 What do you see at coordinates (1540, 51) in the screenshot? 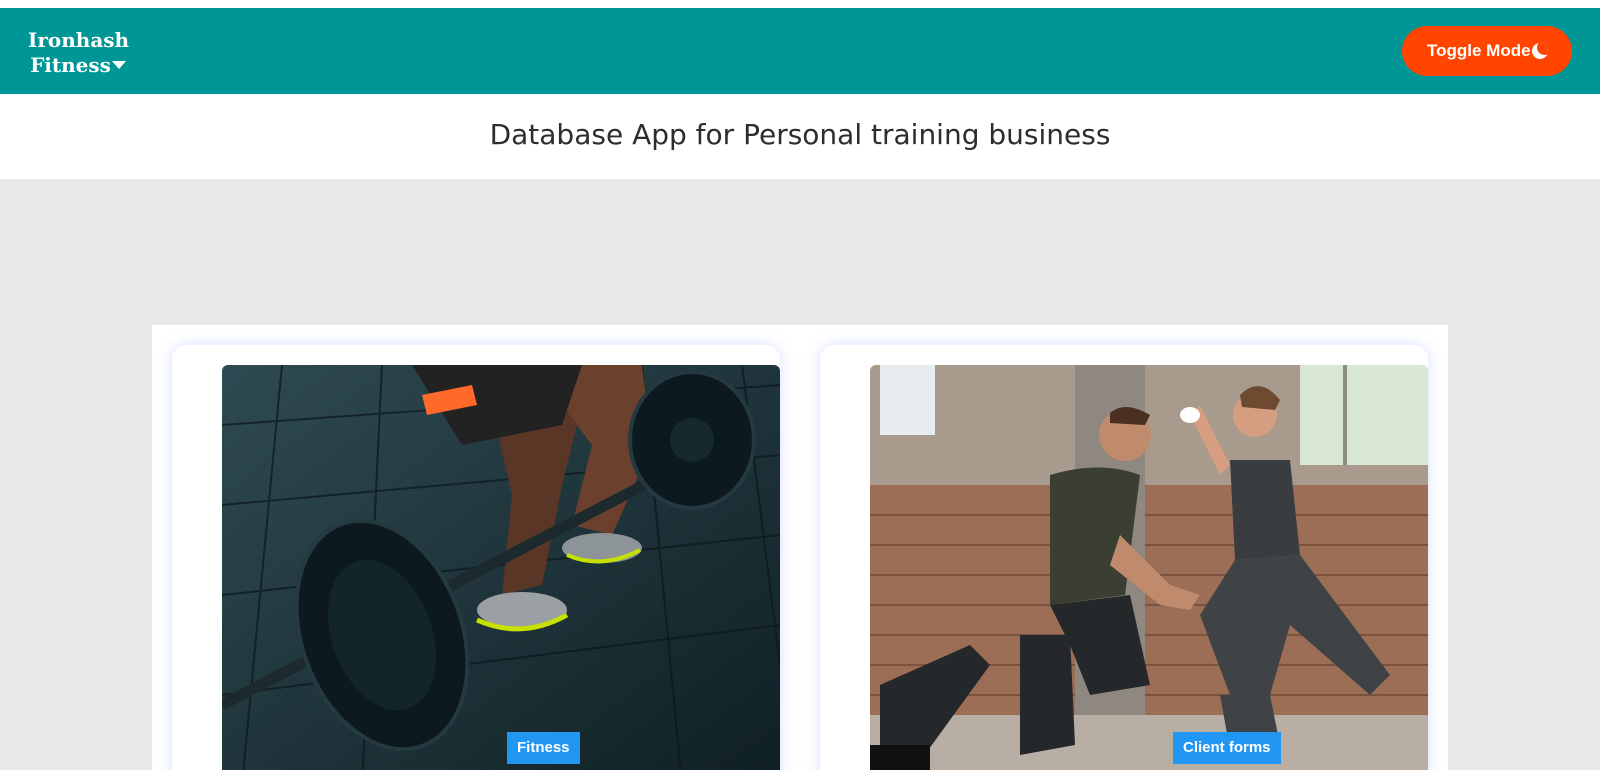
I see `moon-icon` at bounding box center [1540, 51].